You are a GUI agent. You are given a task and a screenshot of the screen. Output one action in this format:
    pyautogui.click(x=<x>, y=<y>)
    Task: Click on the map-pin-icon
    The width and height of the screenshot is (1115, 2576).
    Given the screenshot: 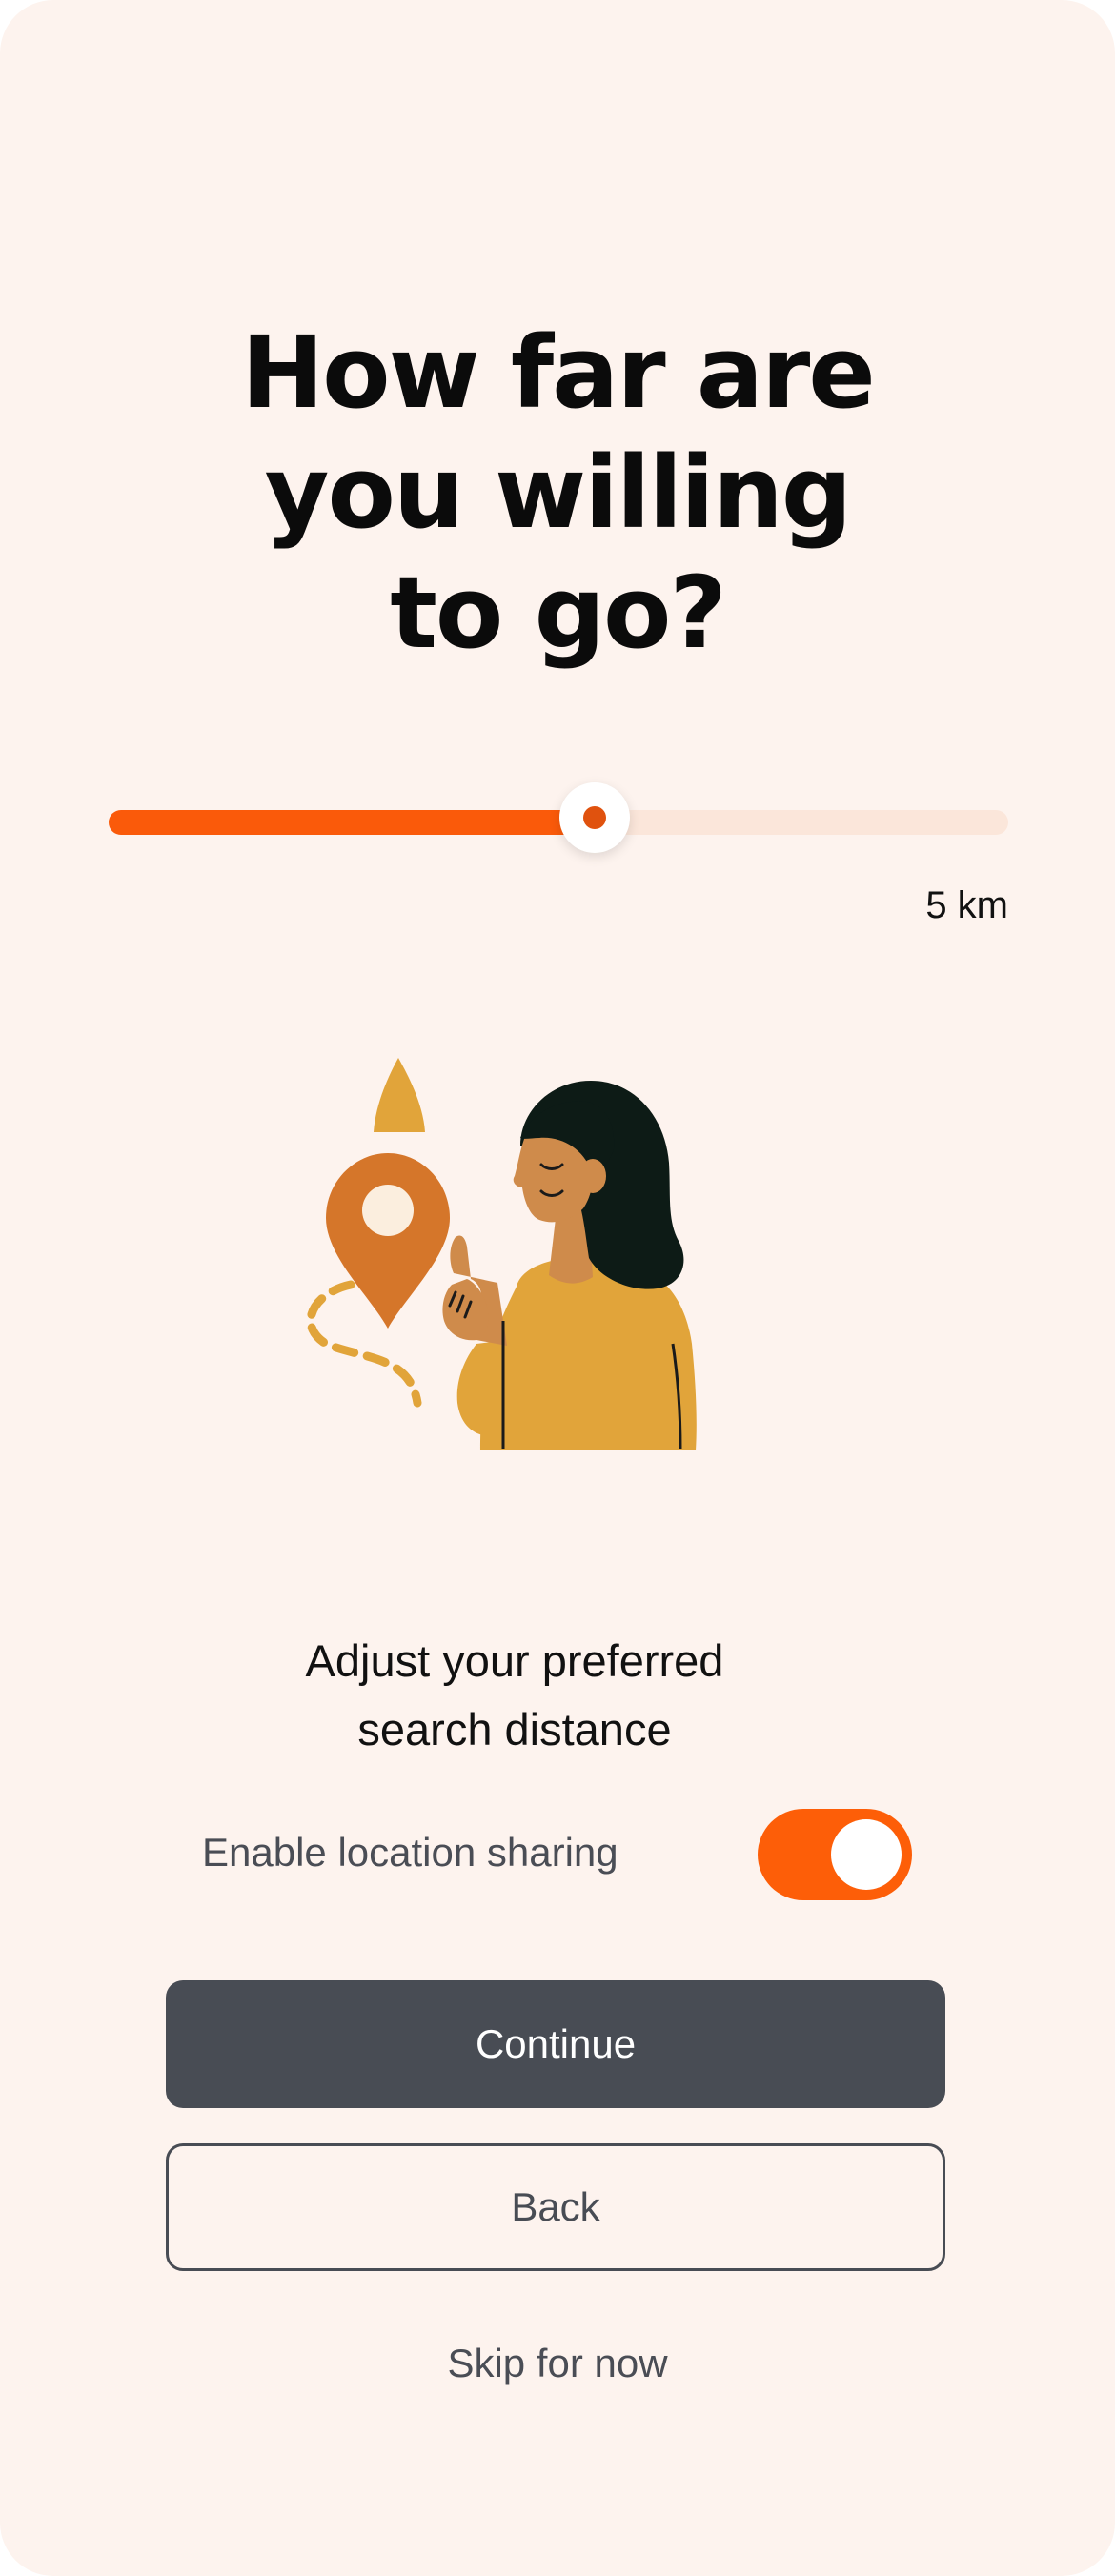 What is the action you would take?
    pyautogui.click(x=388, y=1241)
    